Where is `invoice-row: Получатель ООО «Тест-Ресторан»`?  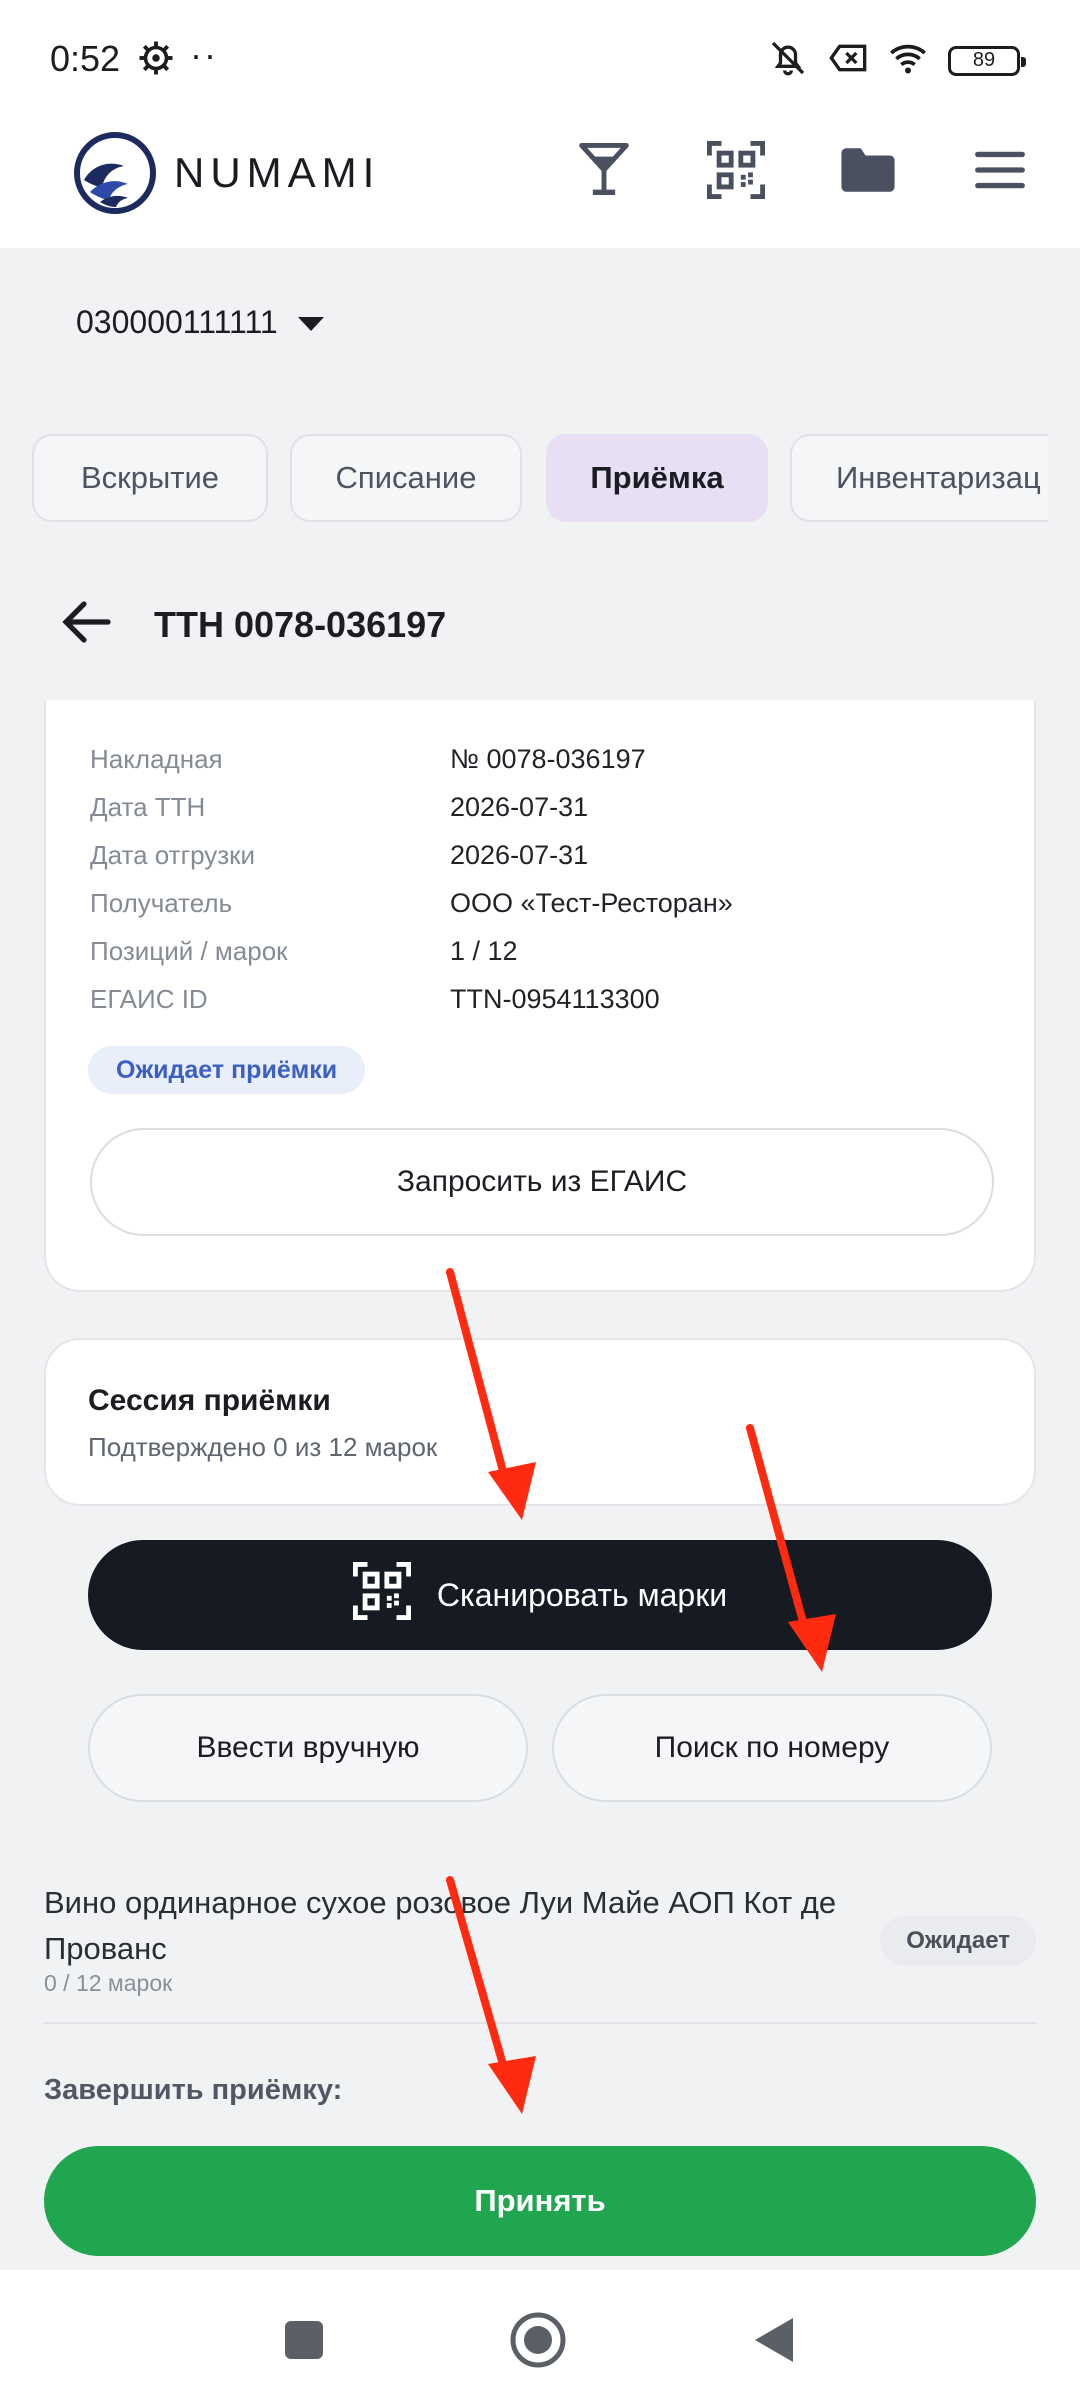 invoice-row: Получатель ООО «Тест-Ресторан» is located at coordinates (411, 903).